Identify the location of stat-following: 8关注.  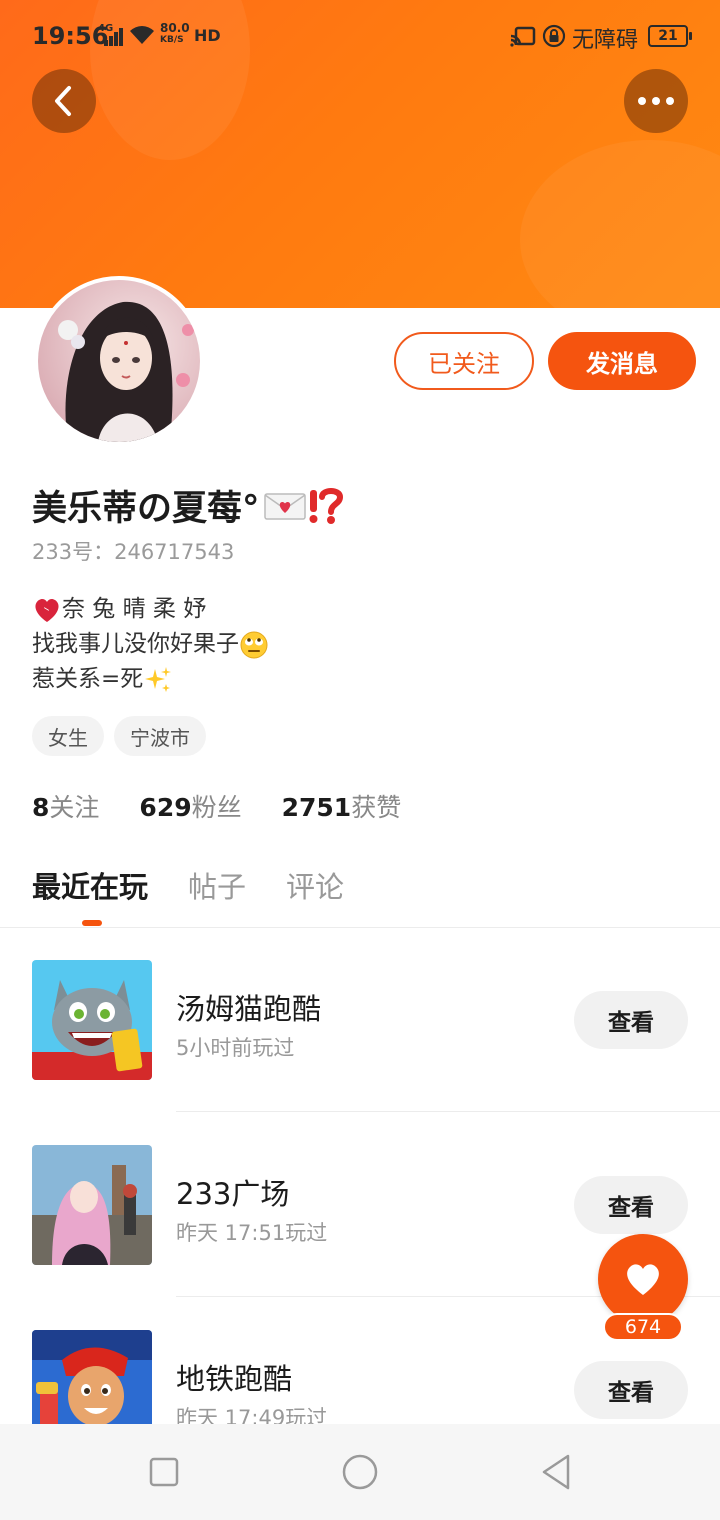
(65, 806).